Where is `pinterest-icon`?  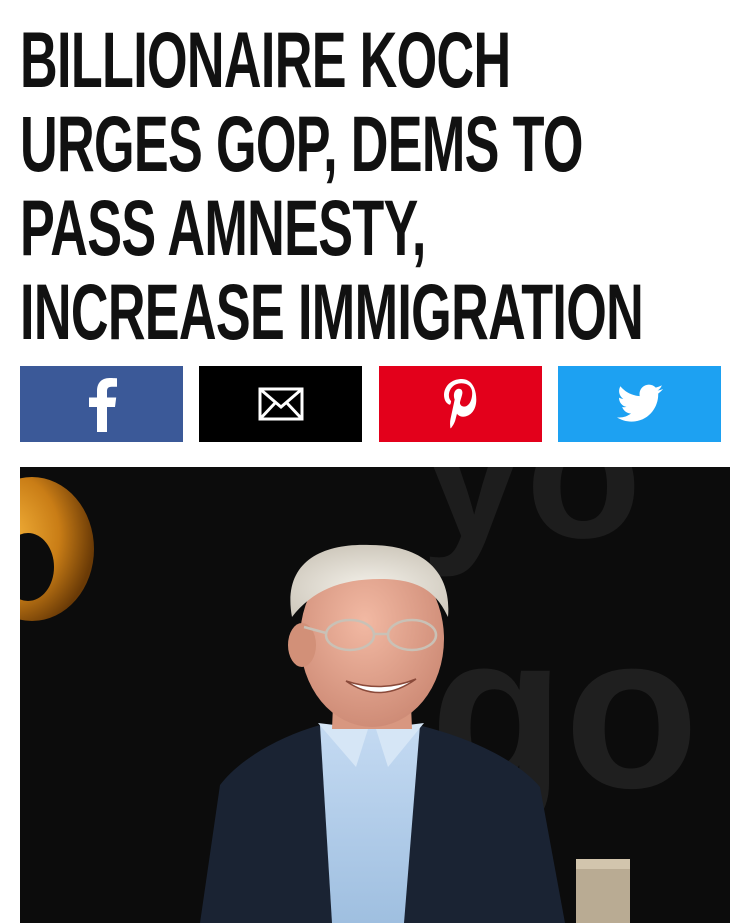 pinterest-icon is located at coordinates (459, 404).